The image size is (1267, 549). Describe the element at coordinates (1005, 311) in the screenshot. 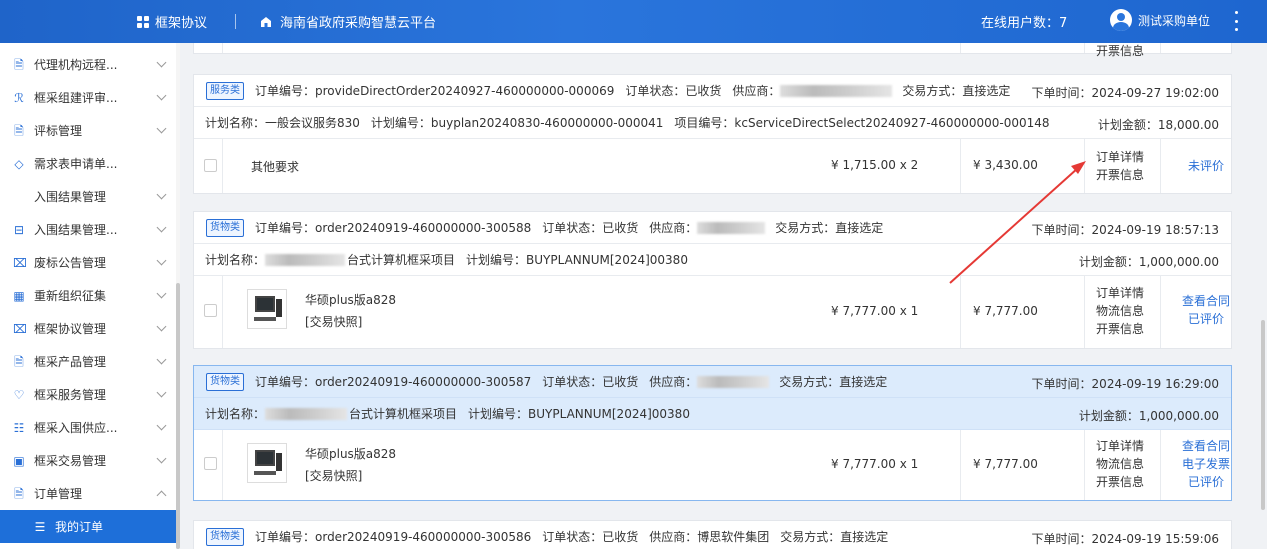

I see `total-price: ¥ 7,777.00` at that location.